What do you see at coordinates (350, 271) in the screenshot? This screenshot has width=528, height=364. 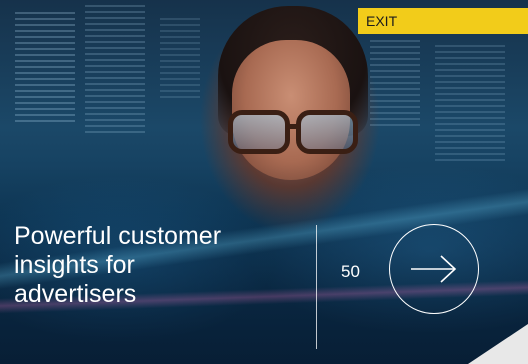 I see `page-number: 50` at bounding box center [350, 271].